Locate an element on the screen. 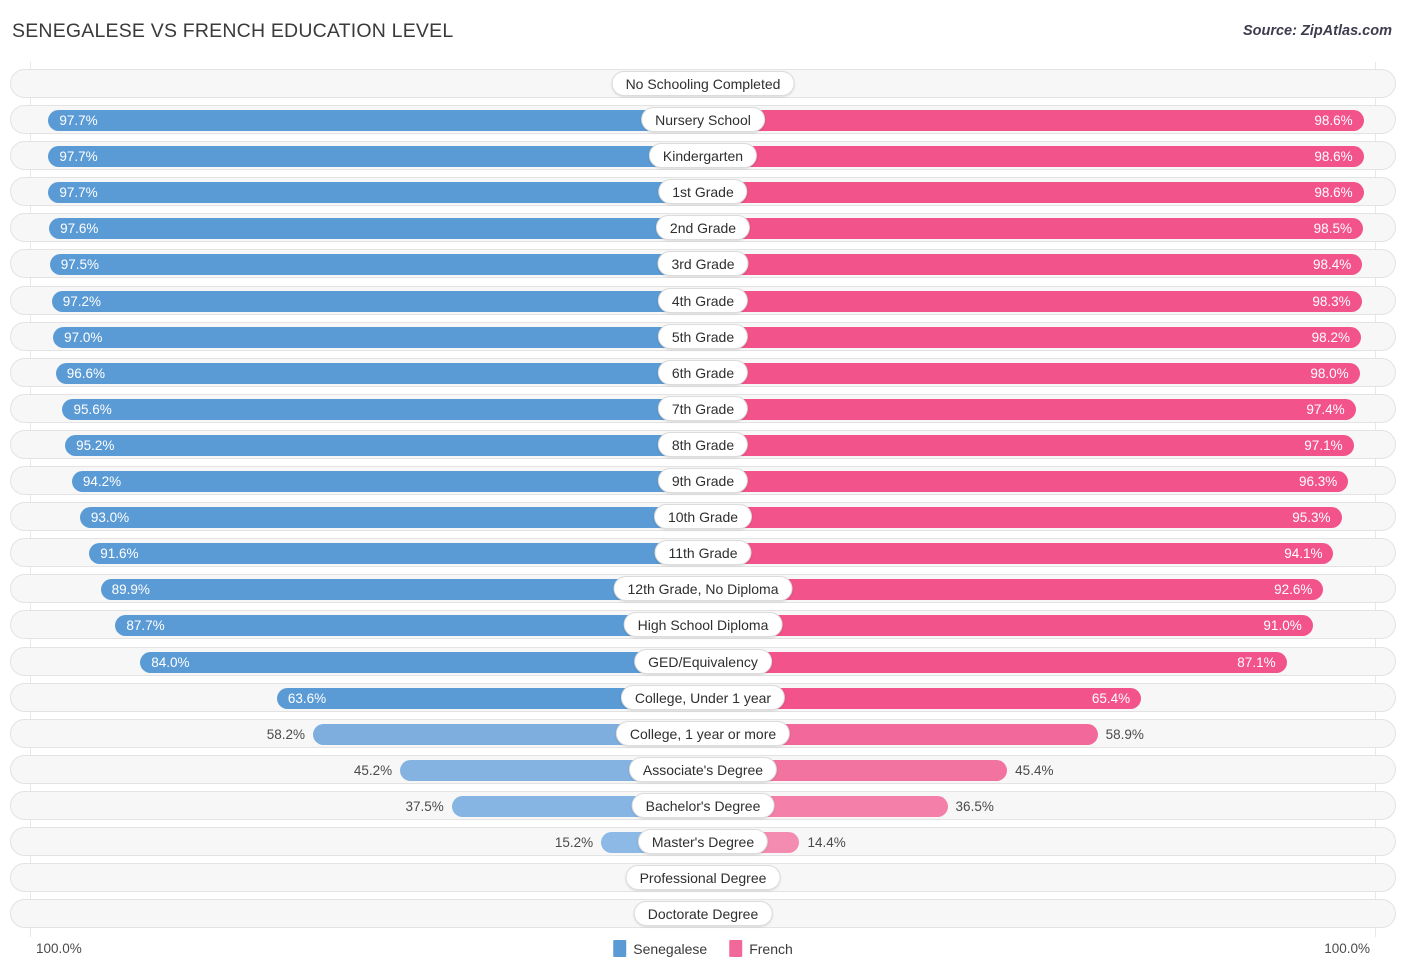  page-title: SENEGALESE VS FRENCH EDUCATION LEVEL is located at coordinates (233, 31).